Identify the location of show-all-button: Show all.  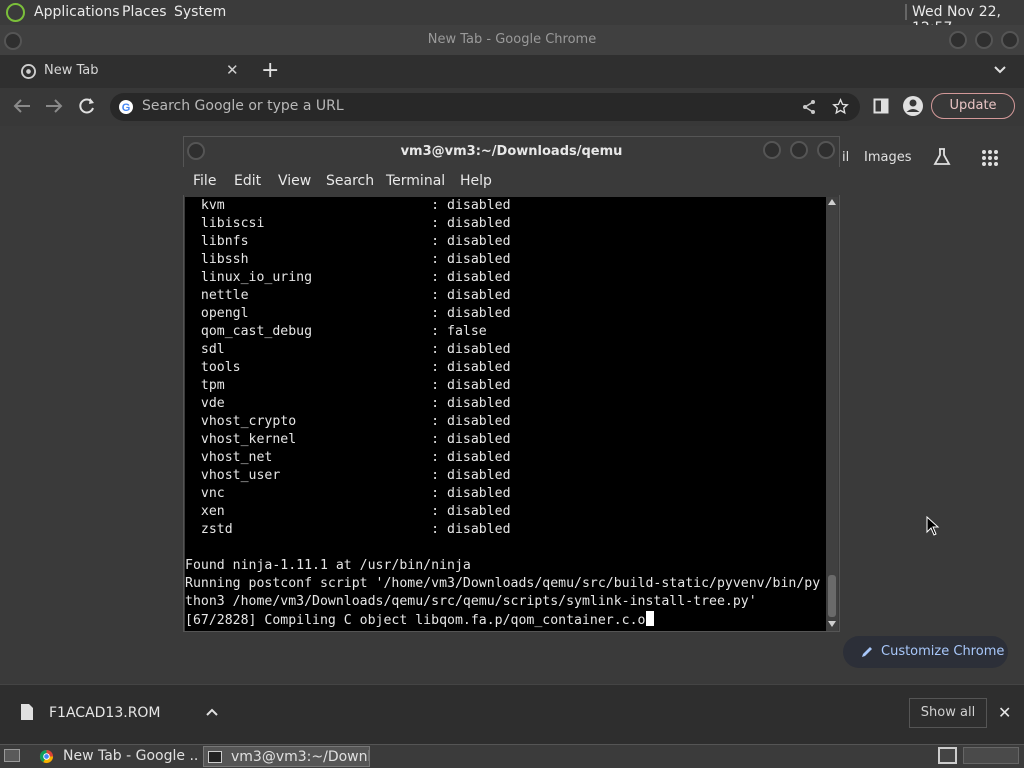
(948, 713).